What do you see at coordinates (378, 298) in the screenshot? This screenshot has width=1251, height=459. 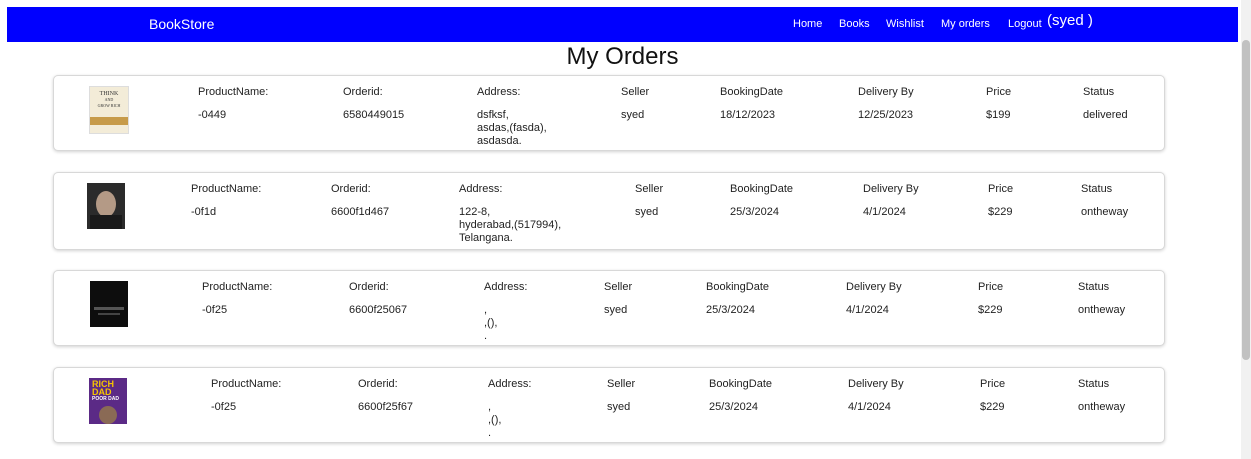 I see `orderid-field: Orderid: 6600f25067` at bounding box center [378, 298].